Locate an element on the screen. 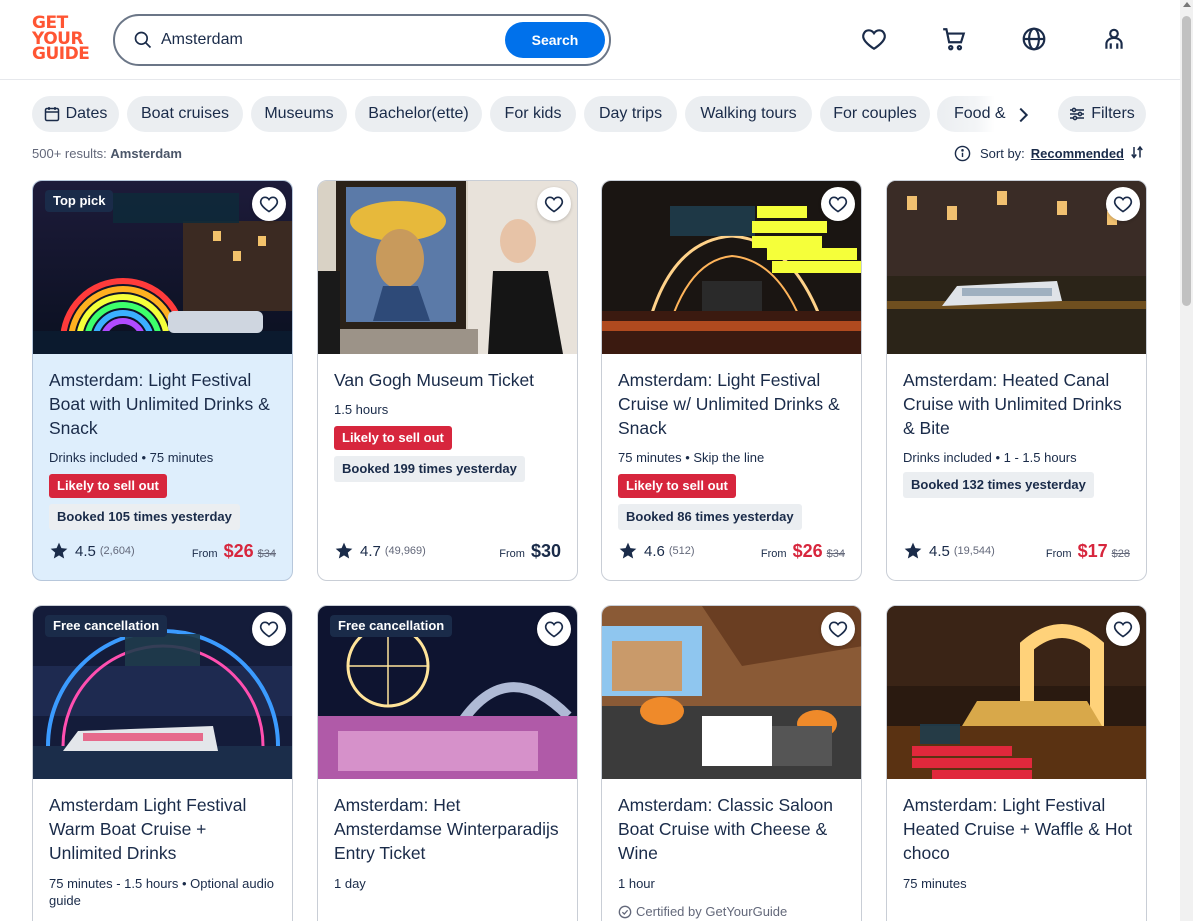 This screenshot has height=921, width=1193. calendar-icon is located at coordinates (51, 114).